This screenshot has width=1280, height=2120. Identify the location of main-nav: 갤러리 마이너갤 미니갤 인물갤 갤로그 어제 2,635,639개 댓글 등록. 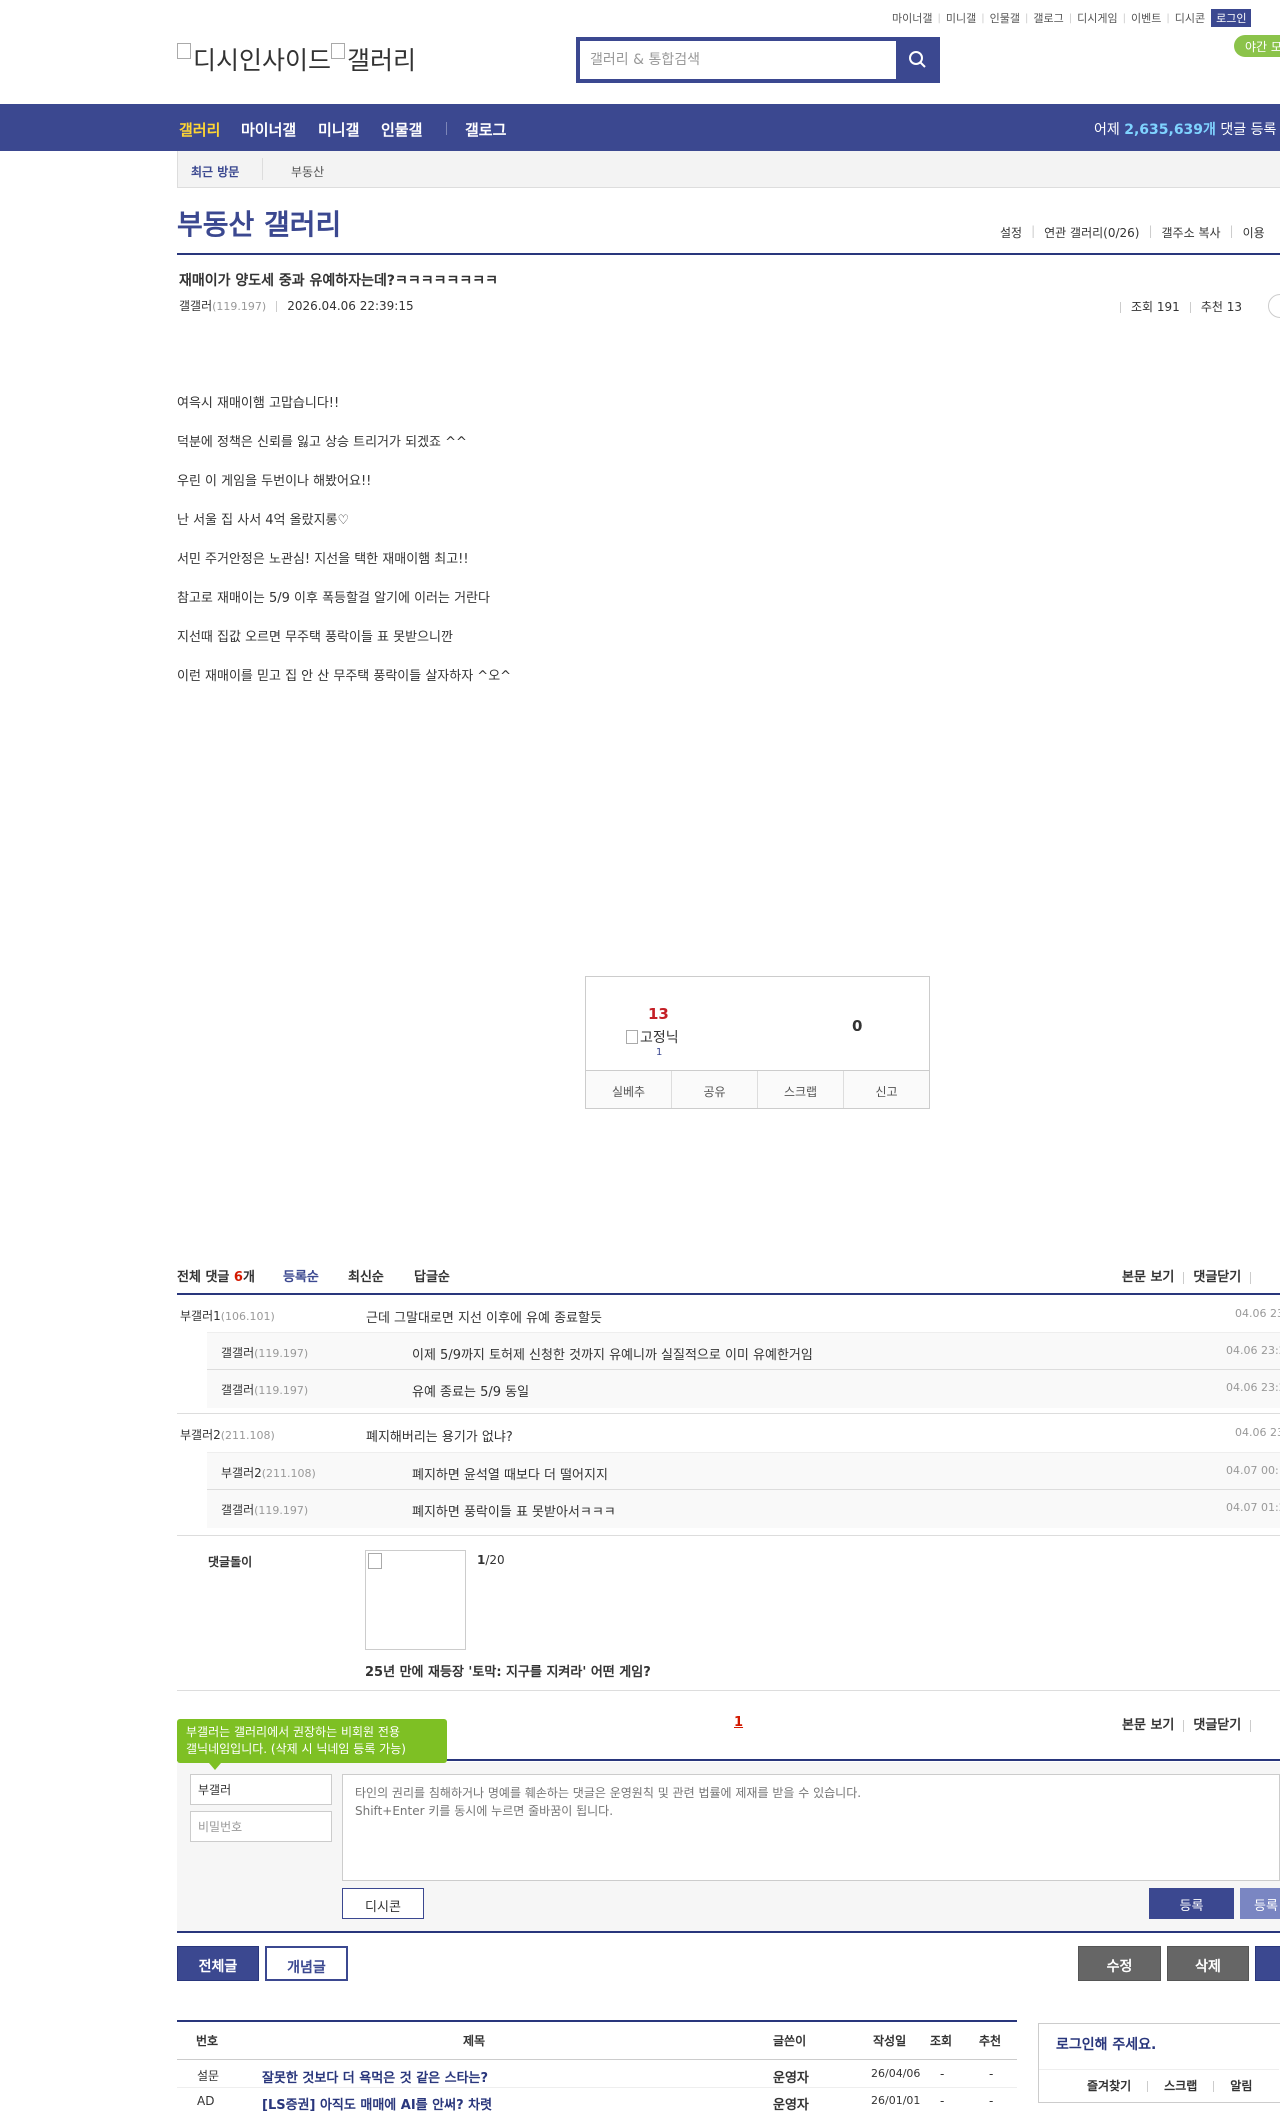
(640, 127).